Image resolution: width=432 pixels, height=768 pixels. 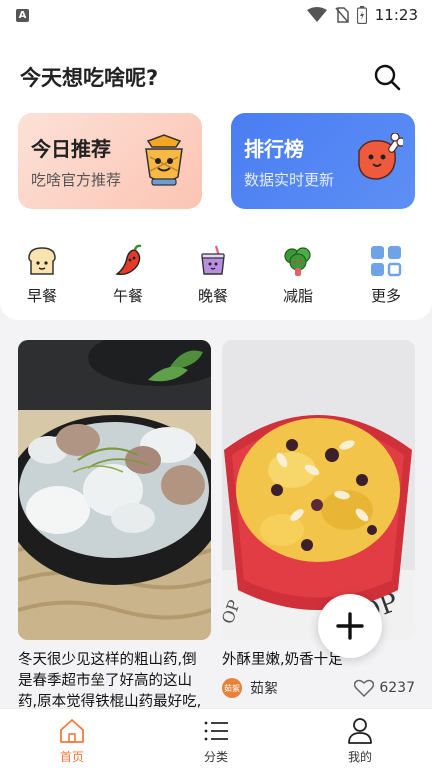 What do you see at coordinates (89, 78) in the screenshot?
I see `page-title: 今天想吃啥呢?` at bounding box center [89, 78].